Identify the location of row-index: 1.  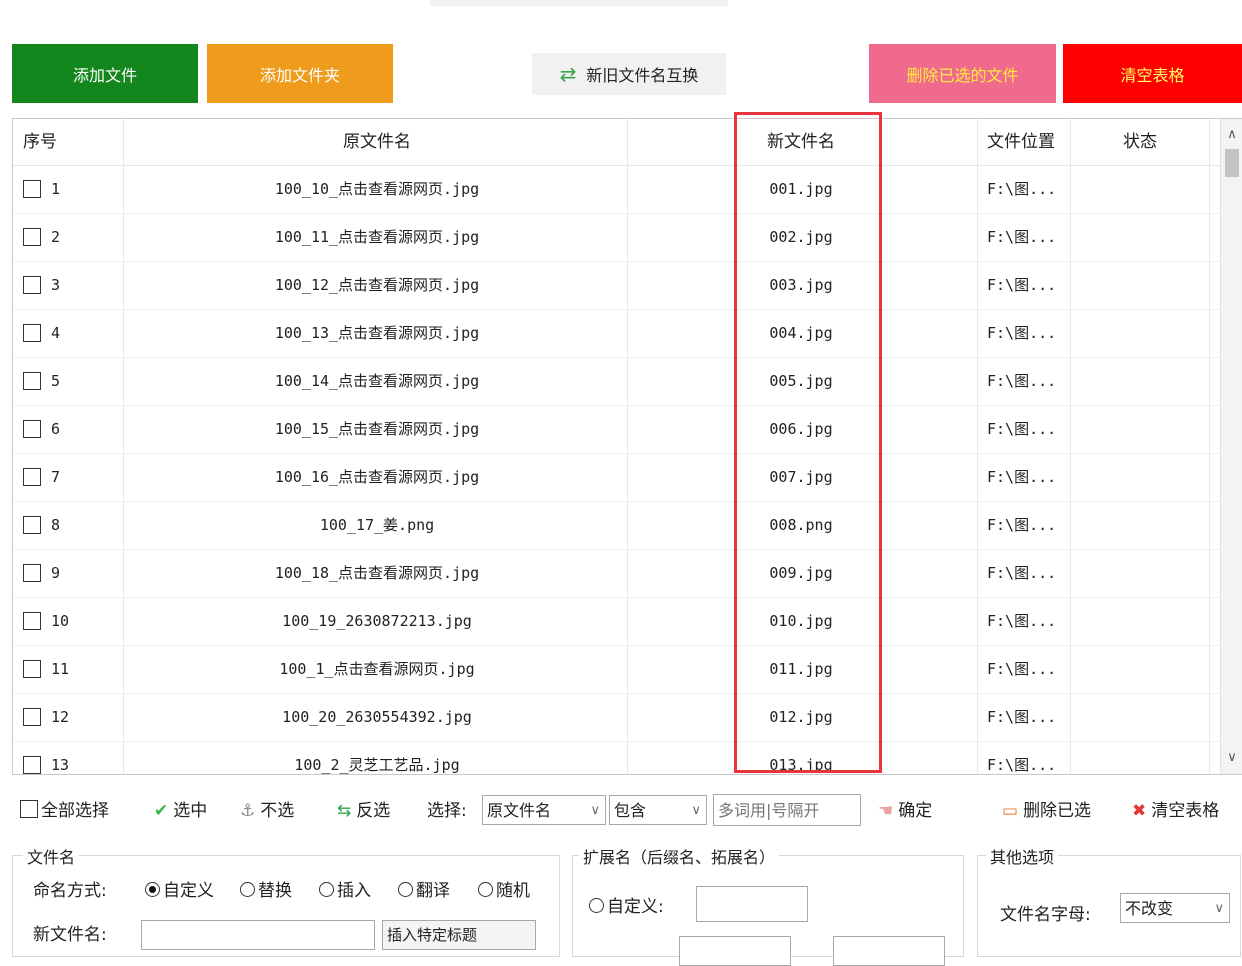
(56, 189).